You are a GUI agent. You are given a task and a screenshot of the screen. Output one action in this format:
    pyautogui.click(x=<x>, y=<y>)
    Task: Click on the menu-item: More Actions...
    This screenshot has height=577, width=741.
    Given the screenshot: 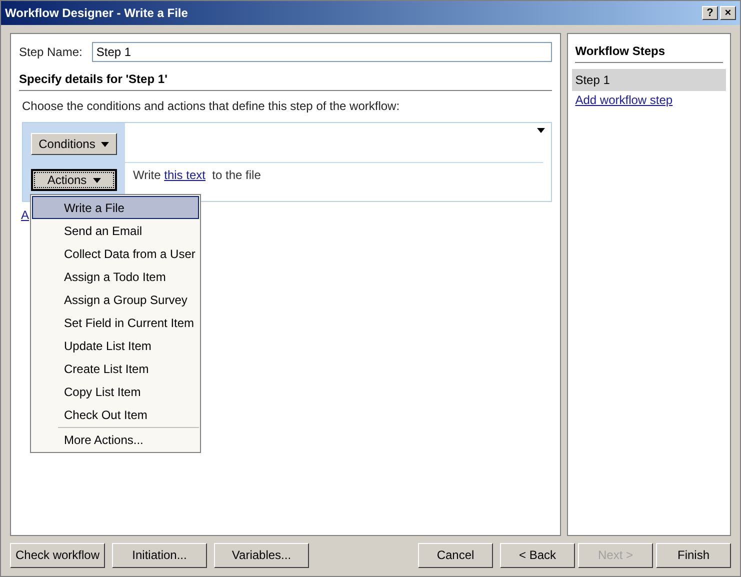 What is the action you would take?
    pyautogui.click(x=115, y=440)
    